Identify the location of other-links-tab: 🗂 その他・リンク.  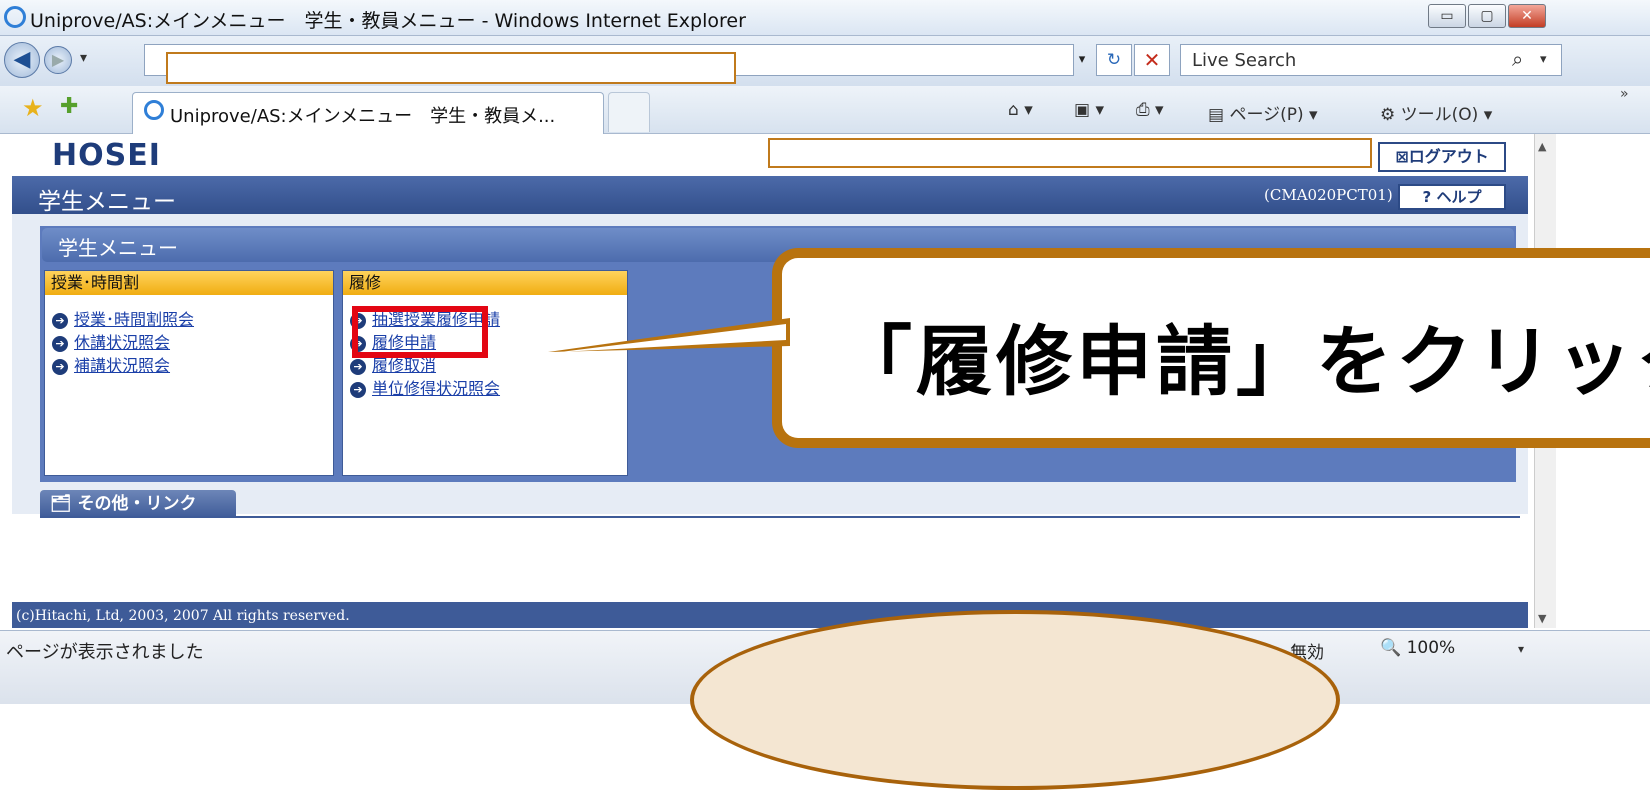
(138, 504).